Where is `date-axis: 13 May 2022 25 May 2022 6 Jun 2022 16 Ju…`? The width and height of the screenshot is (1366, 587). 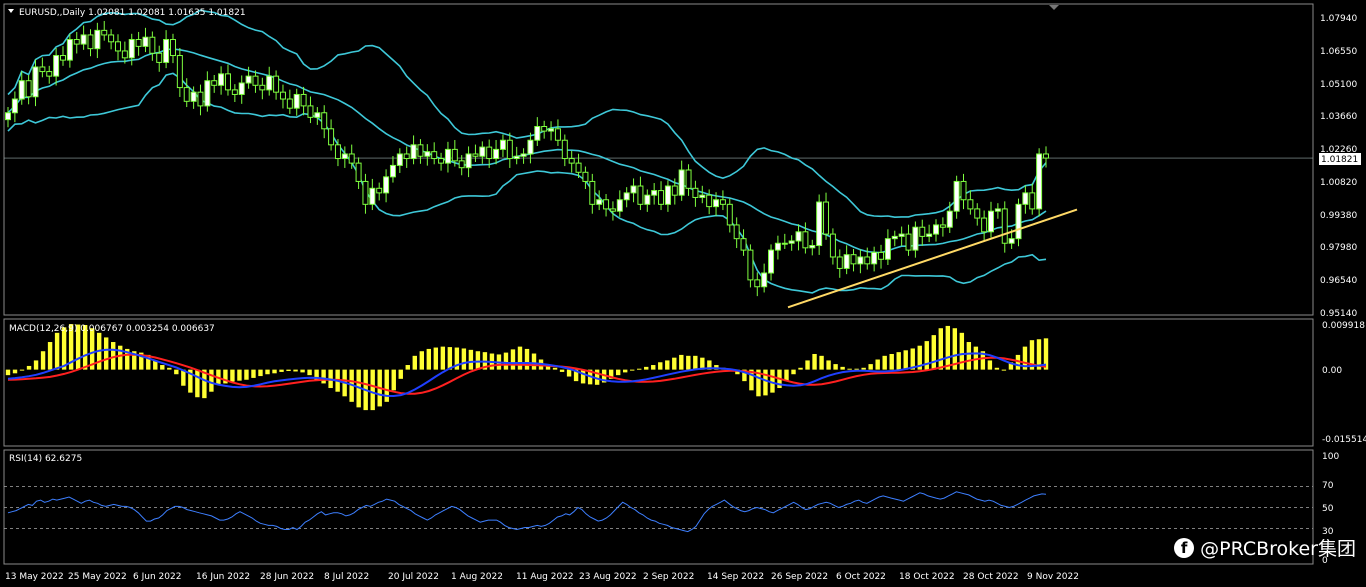 date-axis: 13 May 2022 25 May 2022 6 Jun 2022 16 Ju… is located at coordinates (542, 577).